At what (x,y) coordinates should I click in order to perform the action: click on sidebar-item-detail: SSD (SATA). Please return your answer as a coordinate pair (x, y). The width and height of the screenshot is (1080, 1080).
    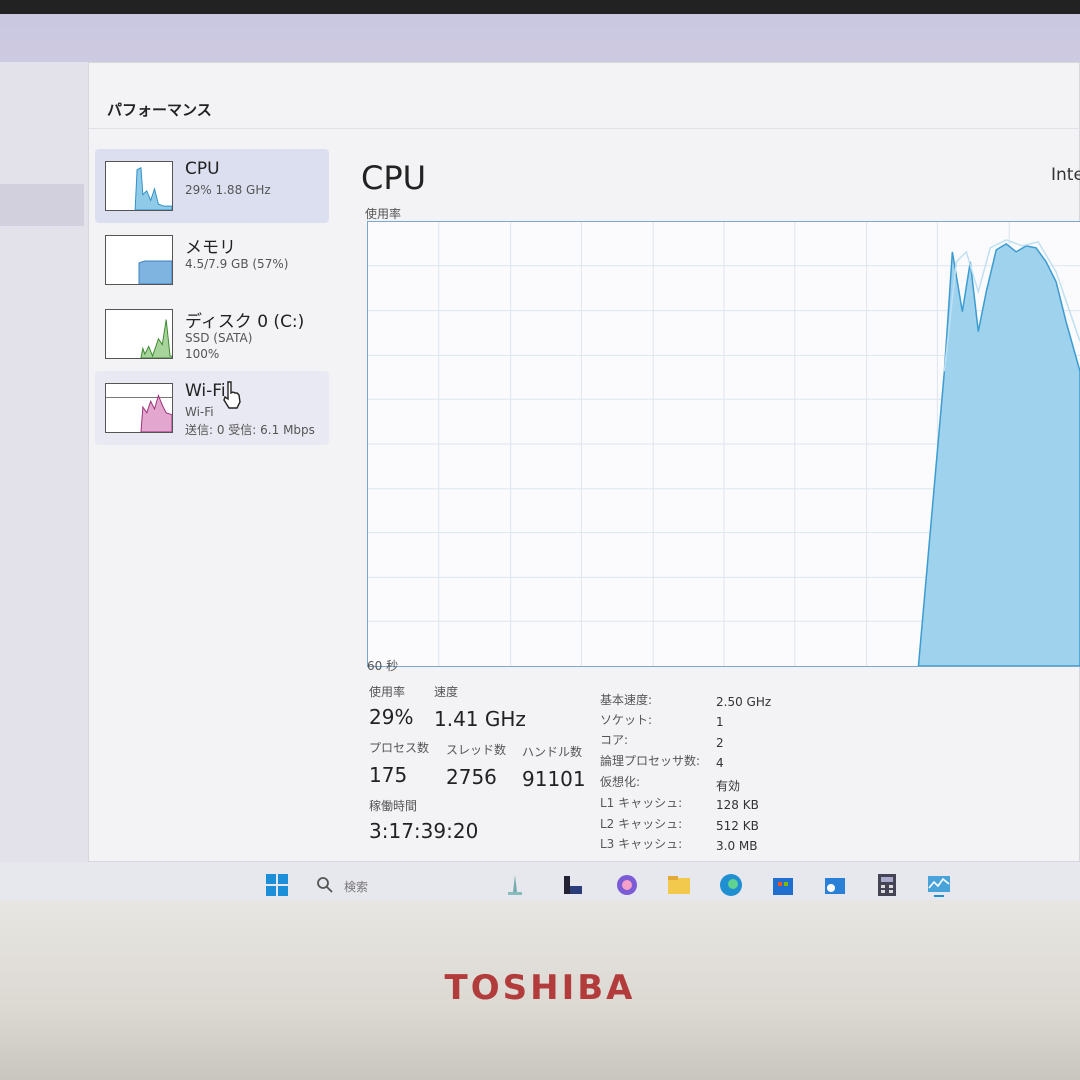
    Looking at the image, I should click on (219, 338).